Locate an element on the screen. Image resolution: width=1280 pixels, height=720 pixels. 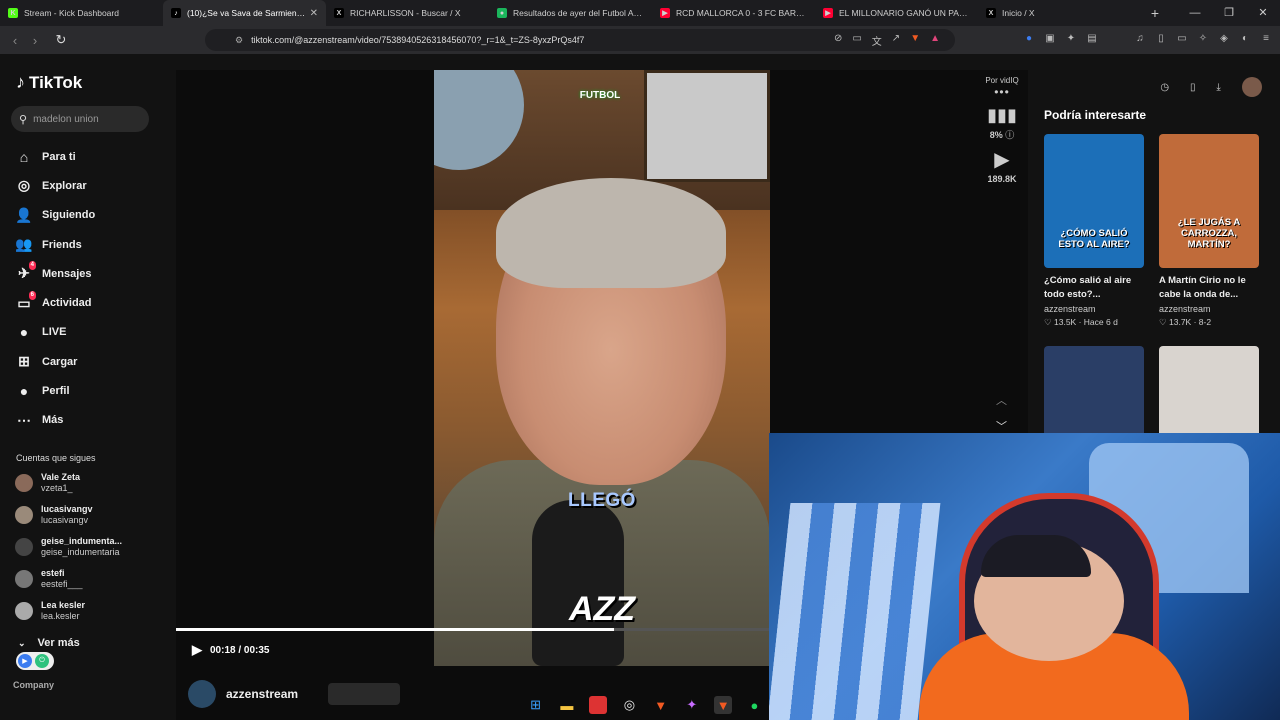
views-play-icon: ▶ is located at coordinates (1002, 160).